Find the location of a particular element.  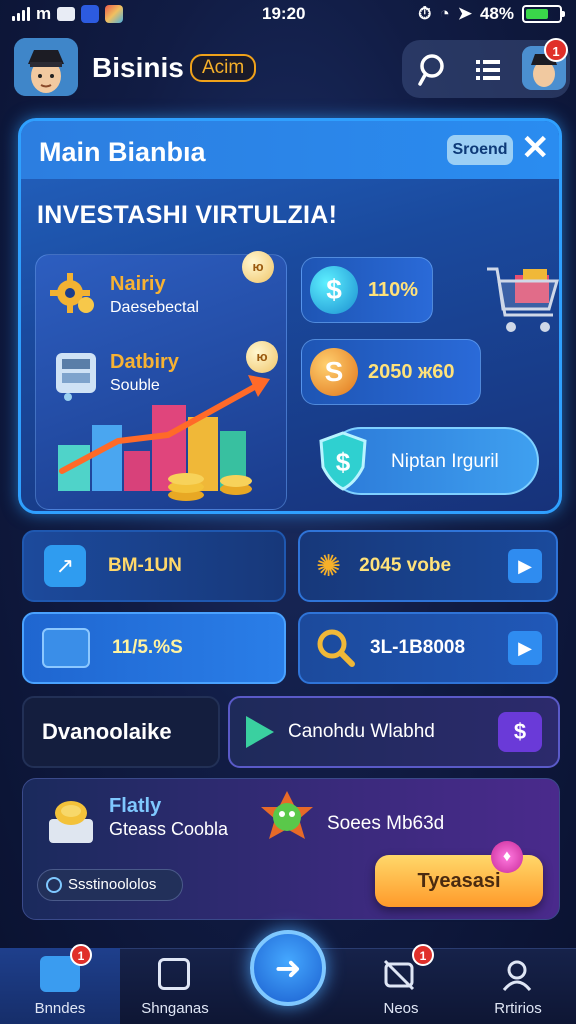

nav-label: Bnndes is located at coordinates (60, 1008).